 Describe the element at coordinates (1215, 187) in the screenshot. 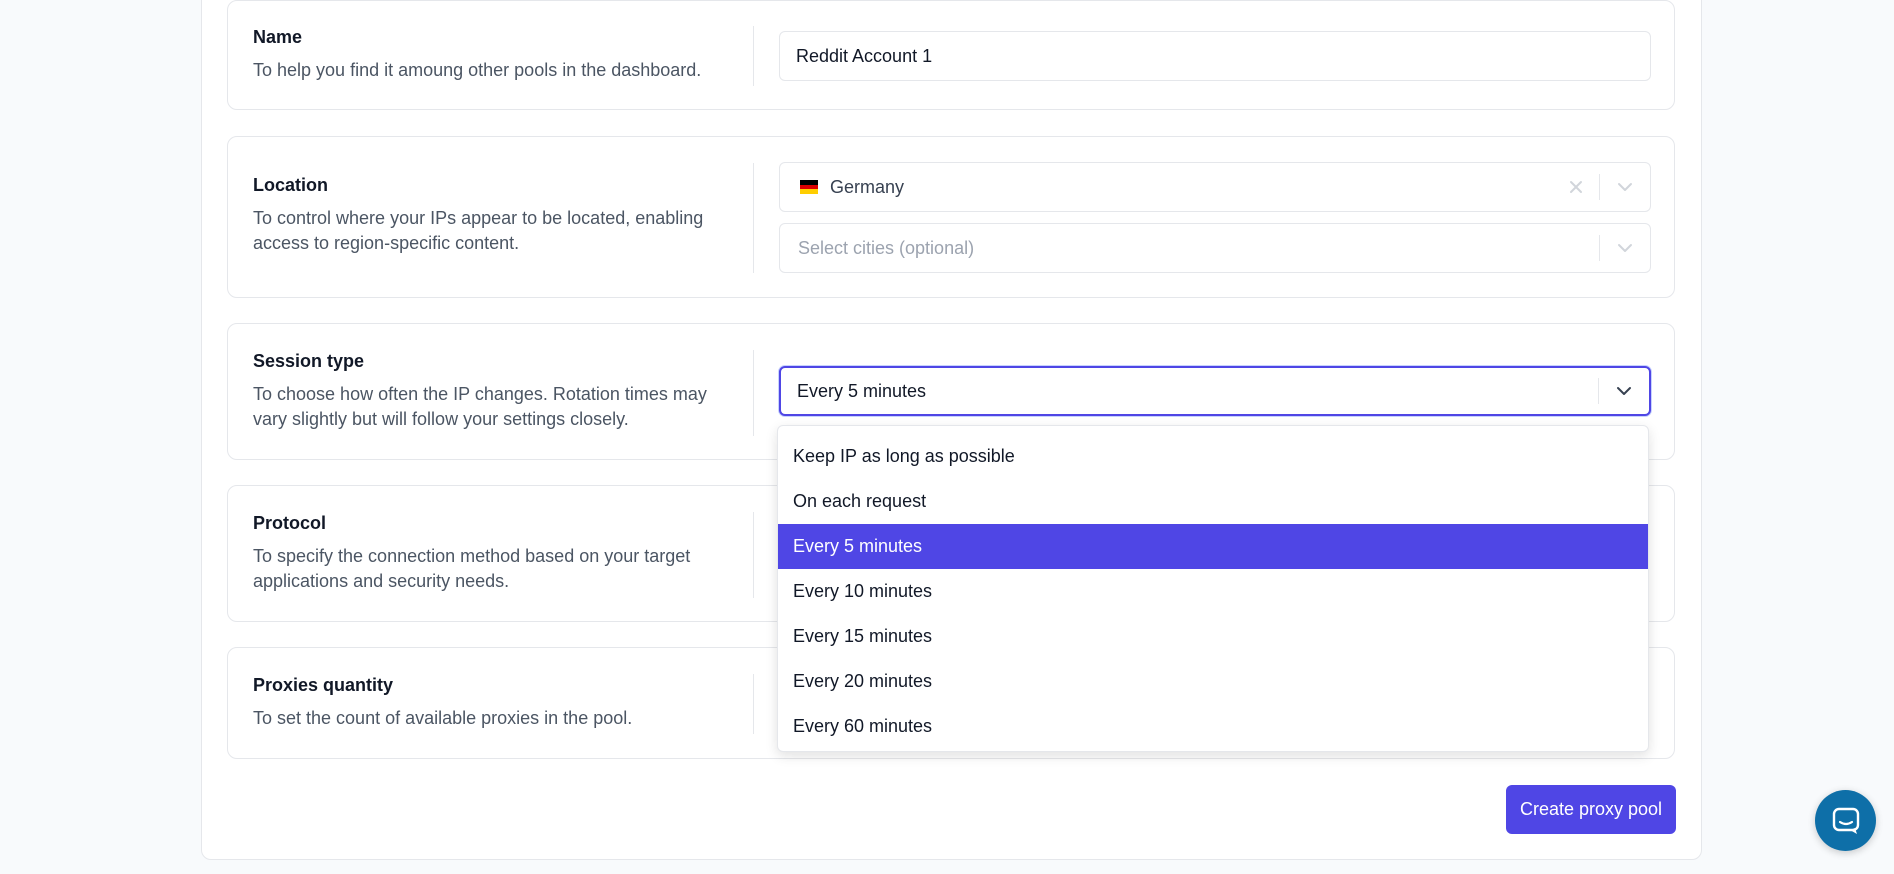

I see `country-select: Germany` at that location.